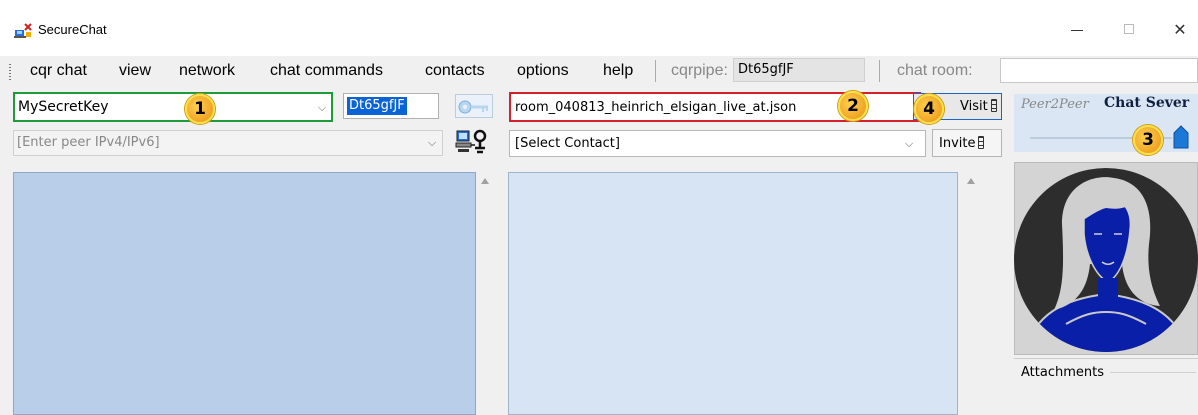 The width and height of the screenshot is (1198, 415). Describe the element at coordinates (200, 109) in the screenshot. I see `callout-1: 1` at that location.